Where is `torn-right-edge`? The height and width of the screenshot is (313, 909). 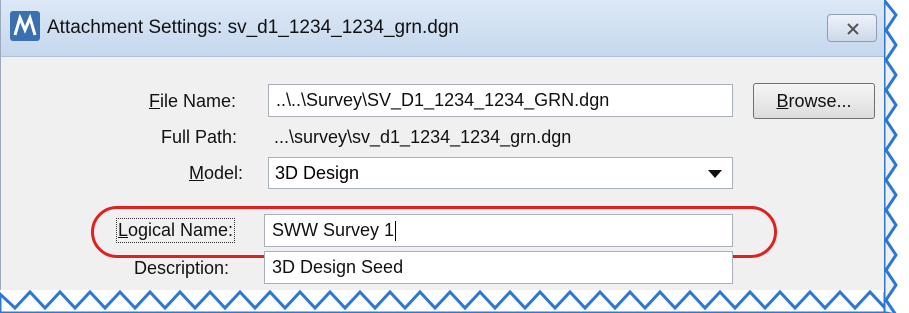
torn-right-edge is located at coordinates (896, 156).